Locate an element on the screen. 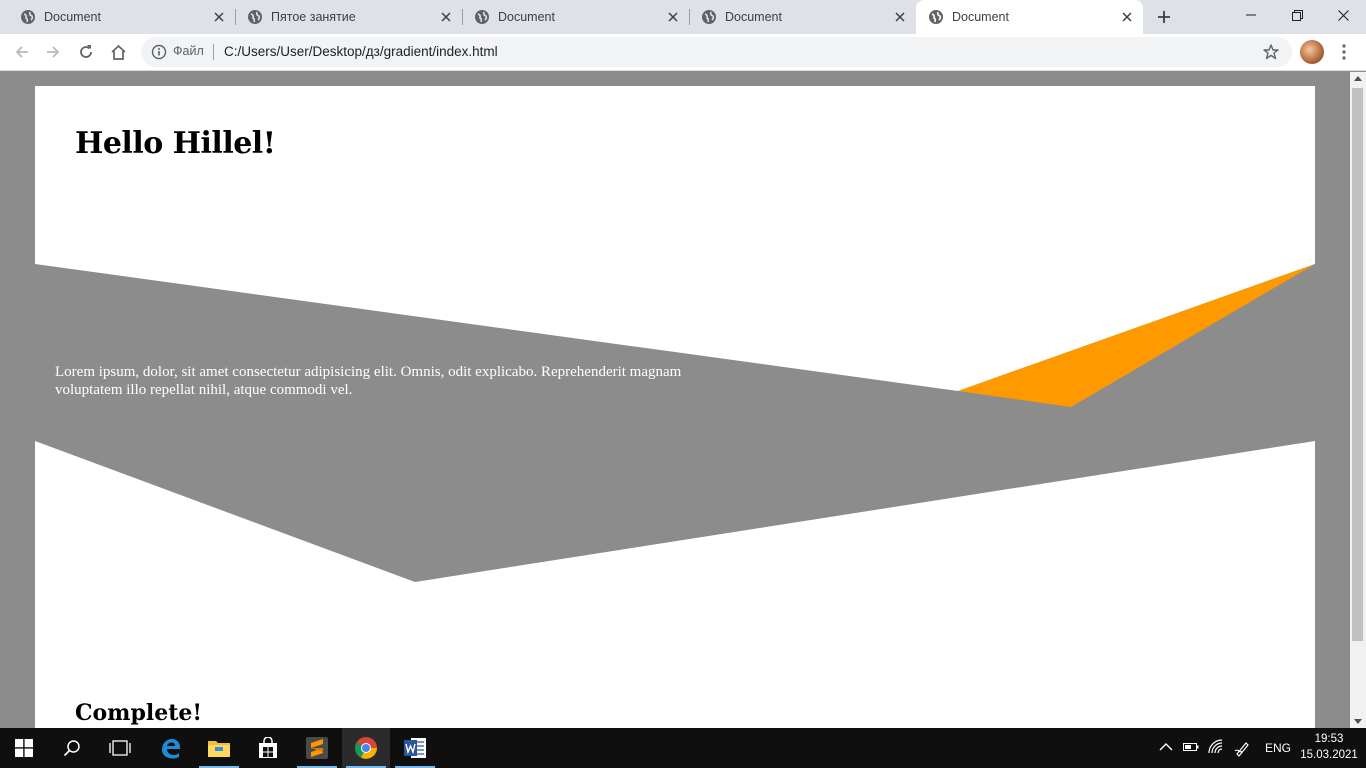 This screenshot has width=1366, height=768. close-icon is located at coordinates (1343, 15).